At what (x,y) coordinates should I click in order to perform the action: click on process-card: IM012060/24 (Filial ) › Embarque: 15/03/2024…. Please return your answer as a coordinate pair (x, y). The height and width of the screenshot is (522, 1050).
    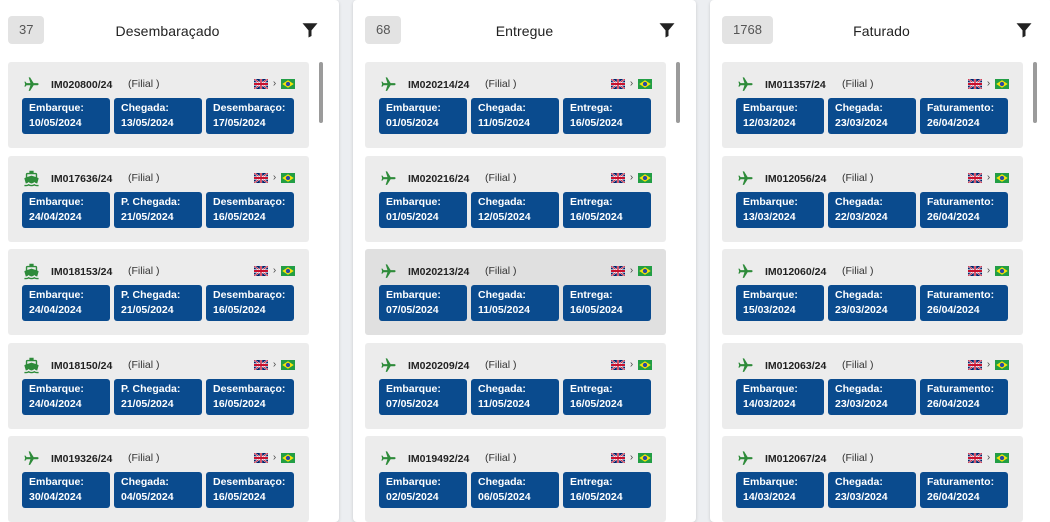
    Looking at the image, I should click on (872, 292).